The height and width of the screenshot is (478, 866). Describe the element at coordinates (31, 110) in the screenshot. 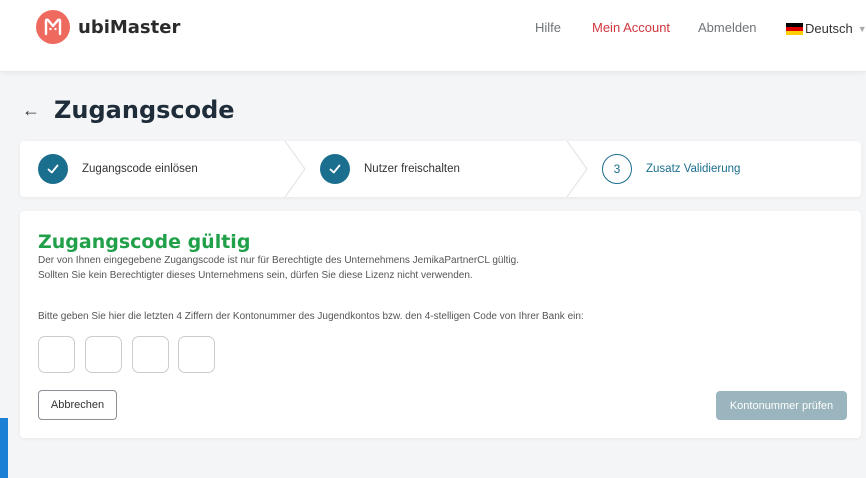

I see `back-arrow-icon: ←` at that location.